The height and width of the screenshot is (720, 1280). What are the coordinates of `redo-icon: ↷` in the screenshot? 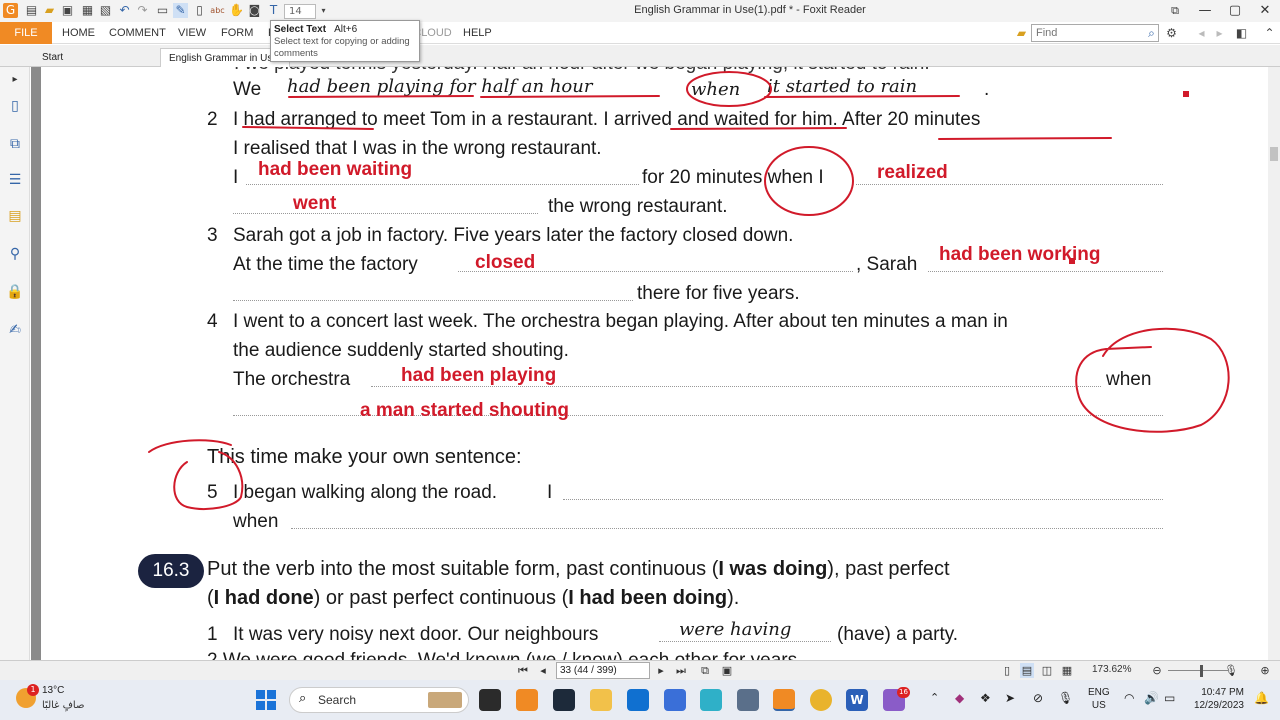 It's located at (142, 10).